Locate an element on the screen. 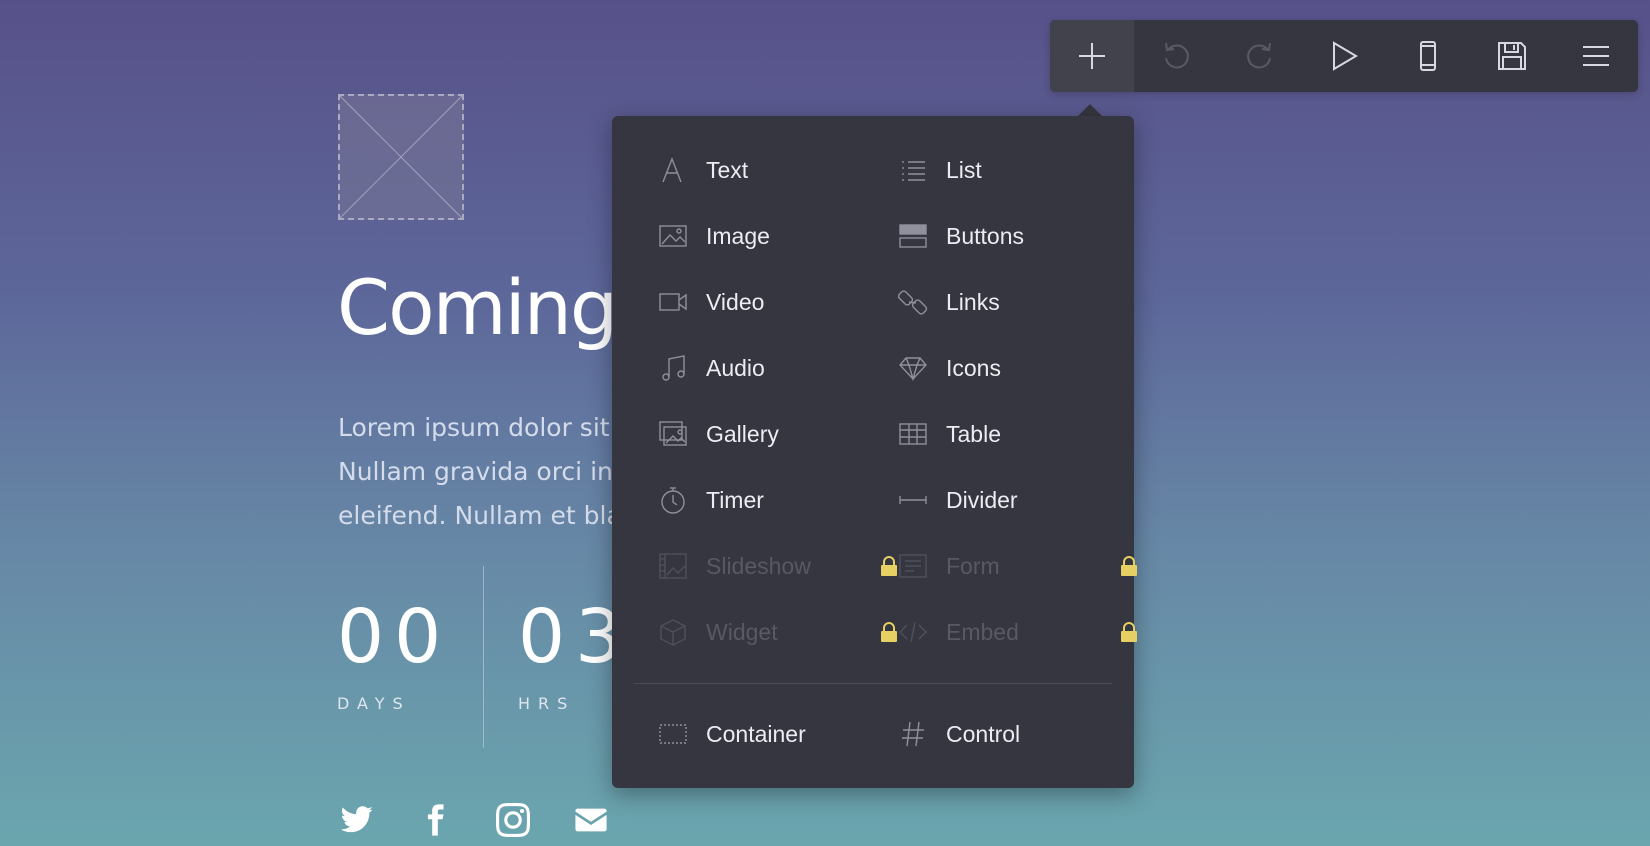 This screenshot has width=1650, height=846. menu-item-label: Gallery is located at coordinates (742, 433).